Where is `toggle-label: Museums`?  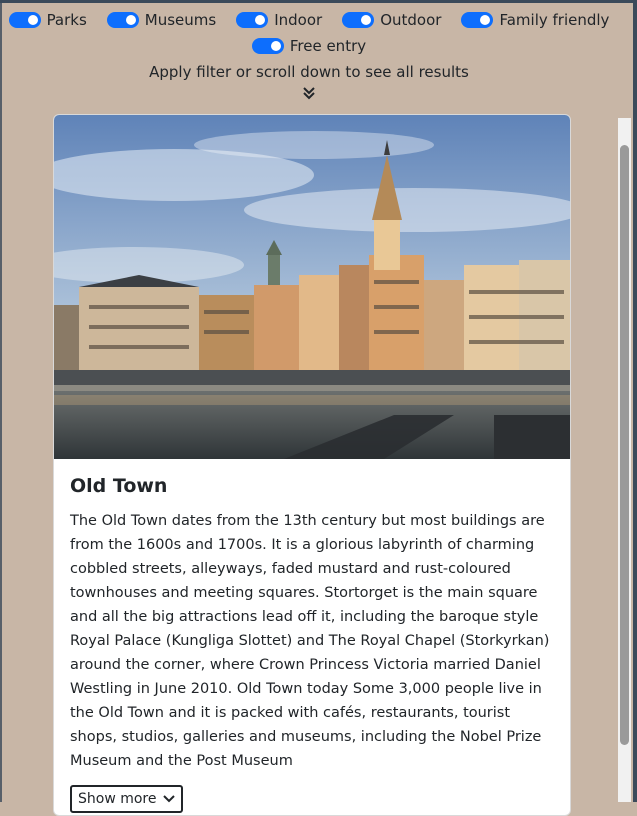 toggle-label: Museums is located at coordinates (180, 20).